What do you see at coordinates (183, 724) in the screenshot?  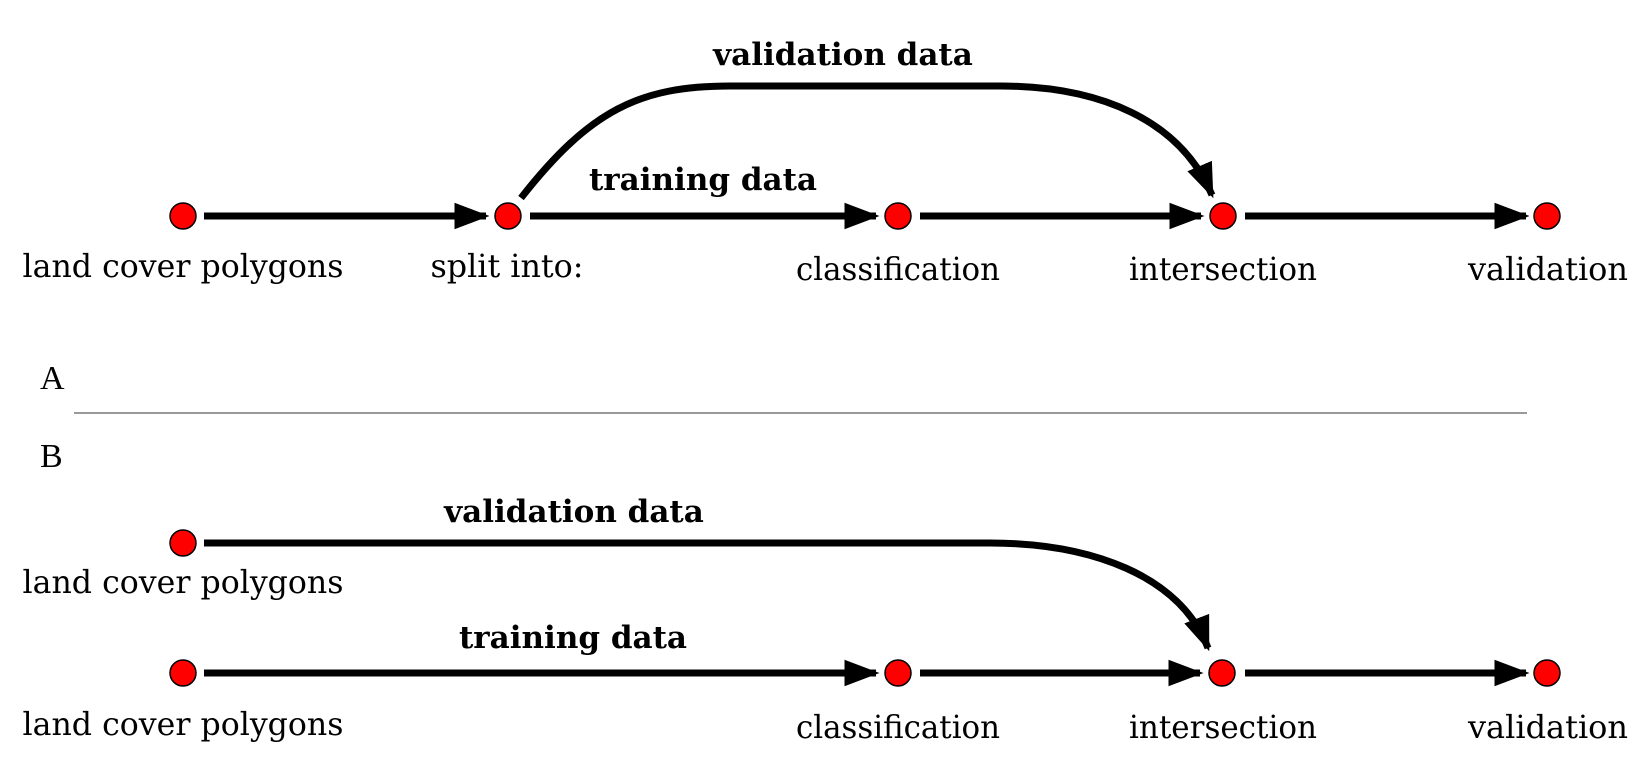 I see `node-label-land-cover-polygons-training: land cover polygons` at bounding box center [183, 724].